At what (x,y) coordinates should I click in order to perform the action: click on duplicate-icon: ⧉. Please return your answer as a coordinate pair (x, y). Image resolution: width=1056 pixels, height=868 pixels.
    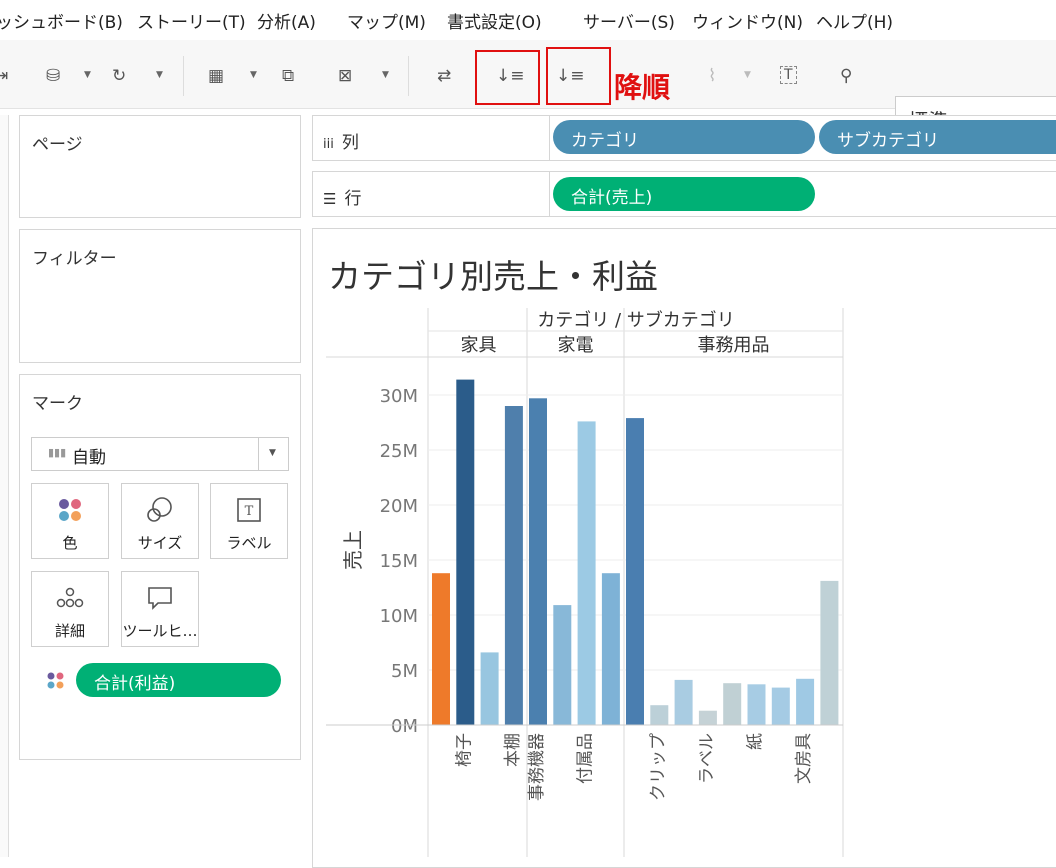
    Looking at the image, I should click on (288, 76).